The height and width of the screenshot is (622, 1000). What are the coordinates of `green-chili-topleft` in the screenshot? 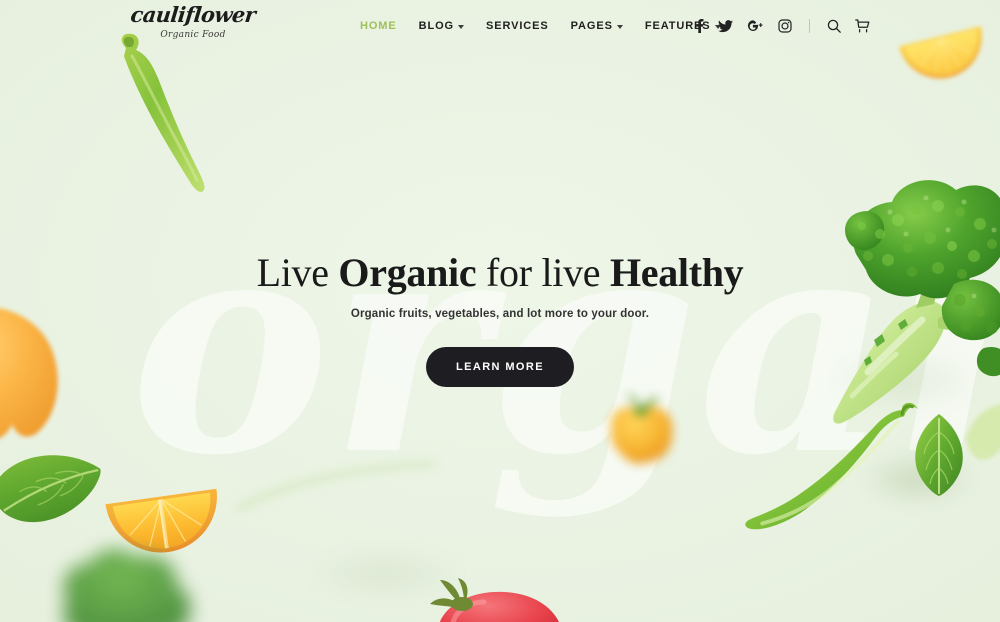 It's located at (161, 113).